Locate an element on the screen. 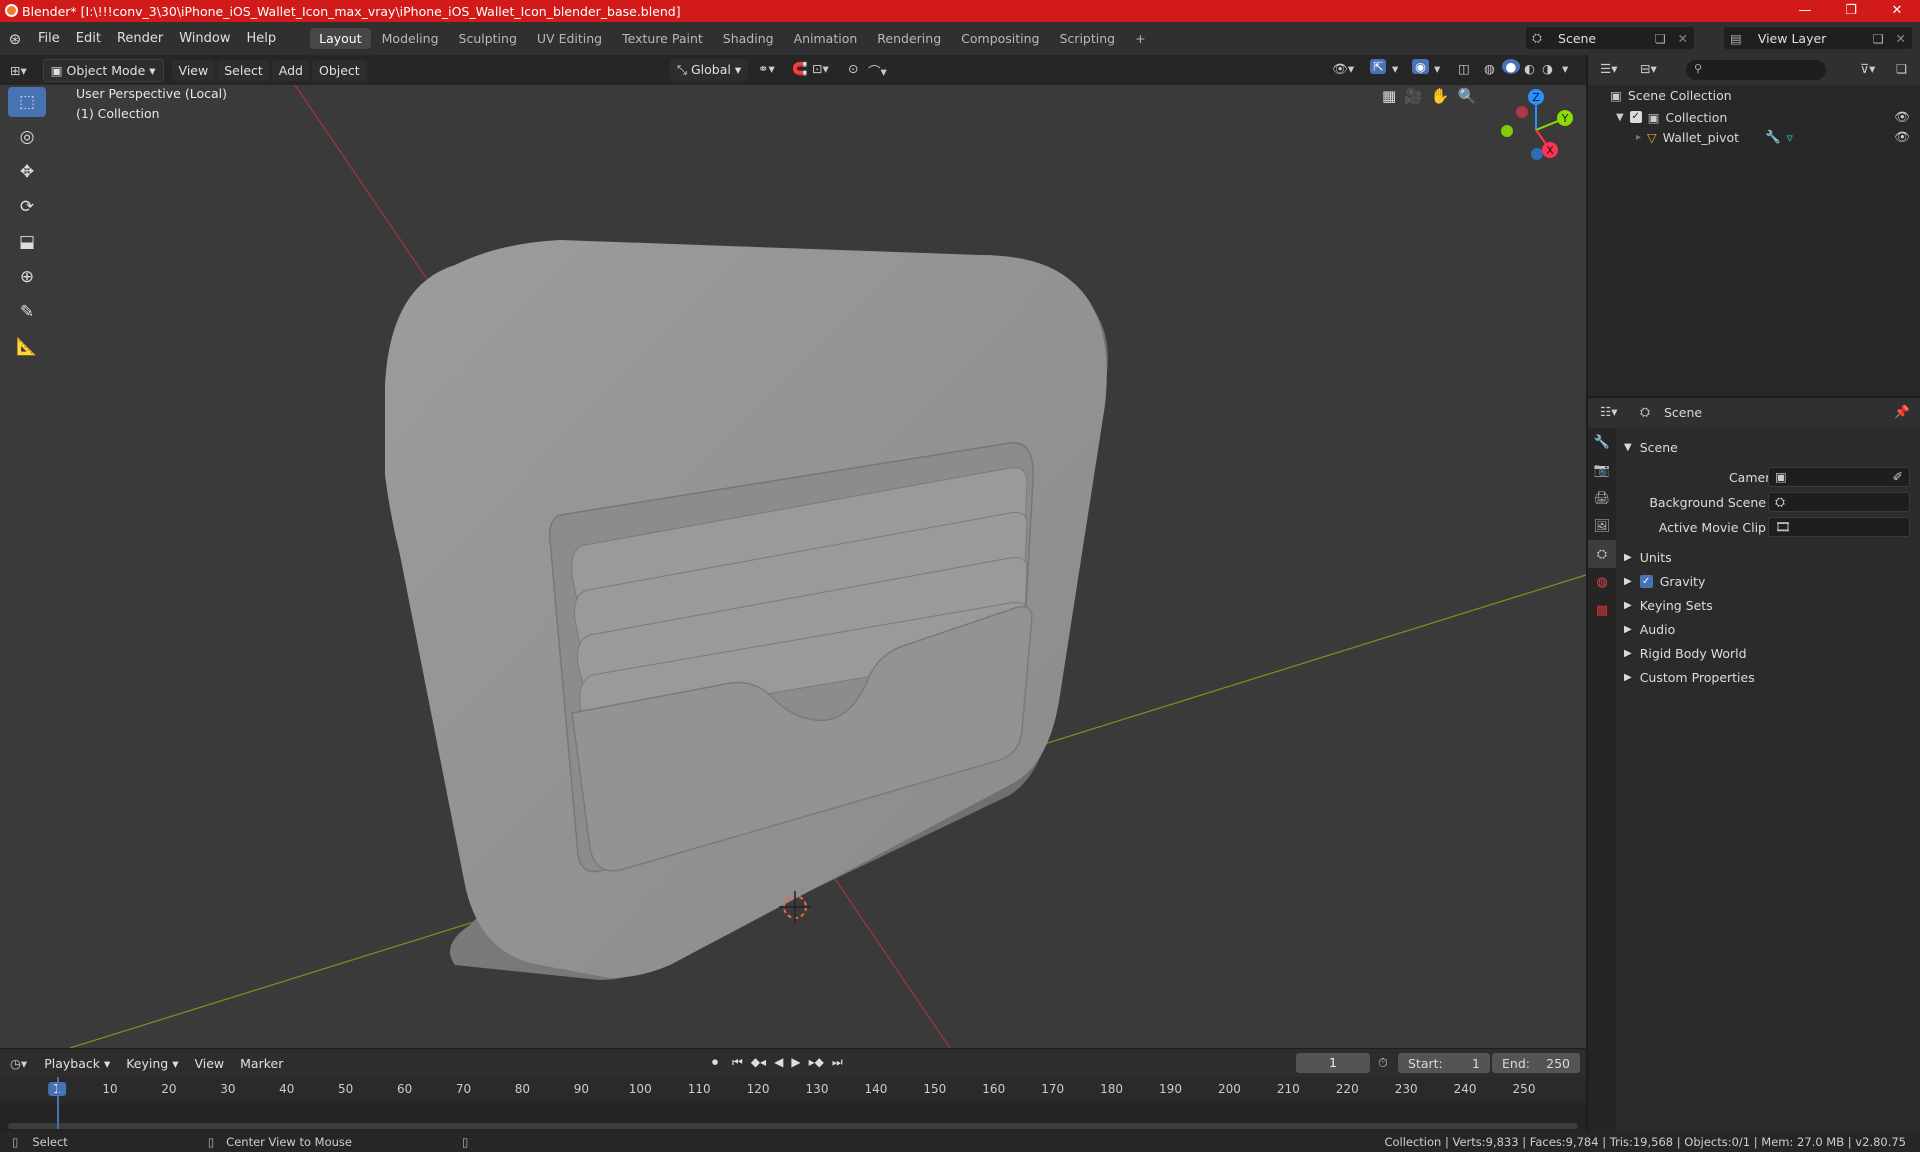  snap-icon: 🧲 is located at coordinates (800, 69).